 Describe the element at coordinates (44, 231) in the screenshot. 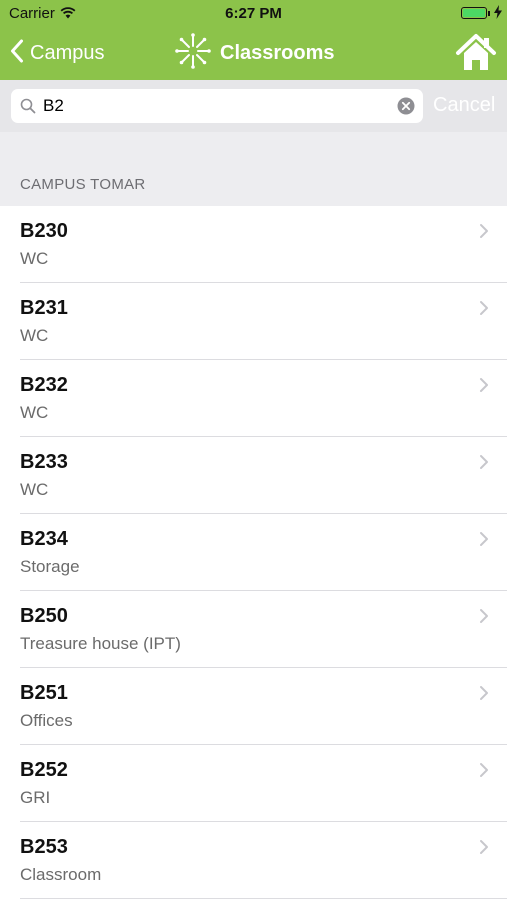

I see `list-item-title: B230` at that location.